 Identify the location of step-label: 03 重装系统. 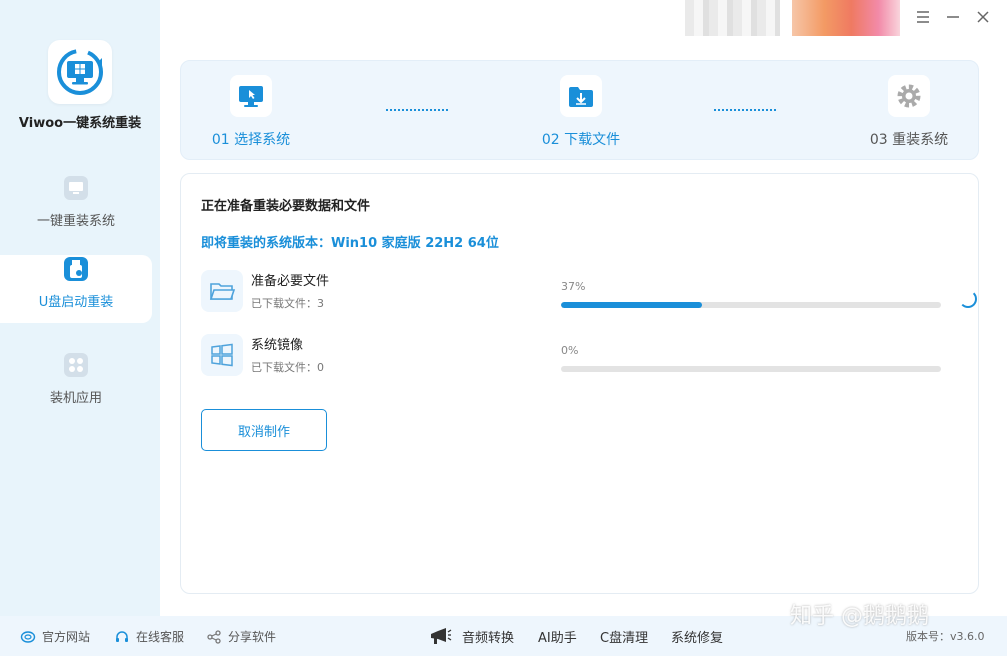
(909, 140).